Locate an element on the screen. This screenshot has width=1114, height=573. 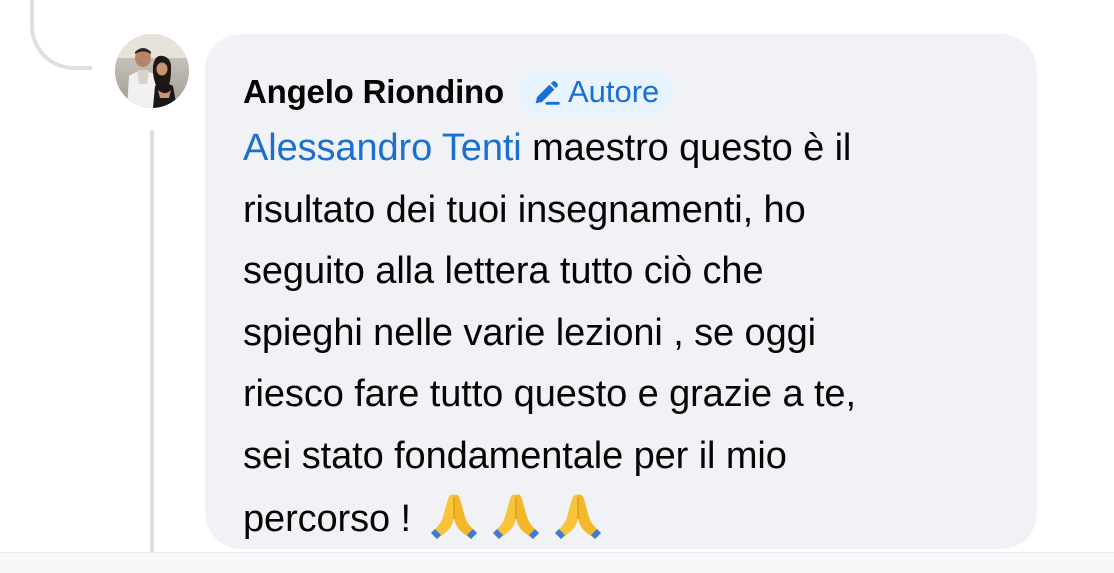
author-name: Angelo Riondino is located at coordinates (373, 92).